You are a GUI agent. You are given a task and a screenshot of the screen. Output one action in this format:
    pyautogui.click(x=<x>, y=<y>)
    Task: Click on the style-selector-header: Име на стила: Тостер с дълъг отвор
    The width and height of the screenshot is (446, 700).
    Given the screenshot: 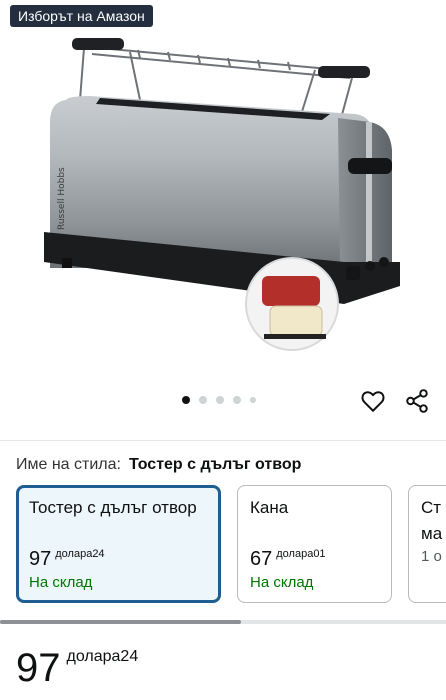 What is the action you would take?
    pyautogui.click(x=158, y=465)
    